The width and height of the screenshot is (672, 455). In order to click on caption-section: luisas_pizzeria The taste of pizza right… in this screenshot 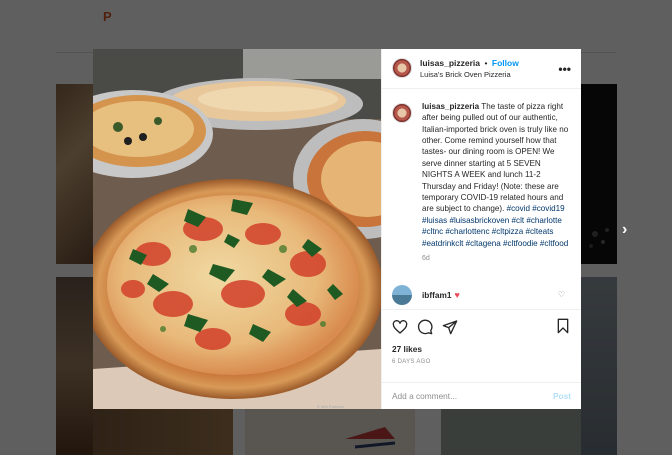, I will do `click(481, 185)`.